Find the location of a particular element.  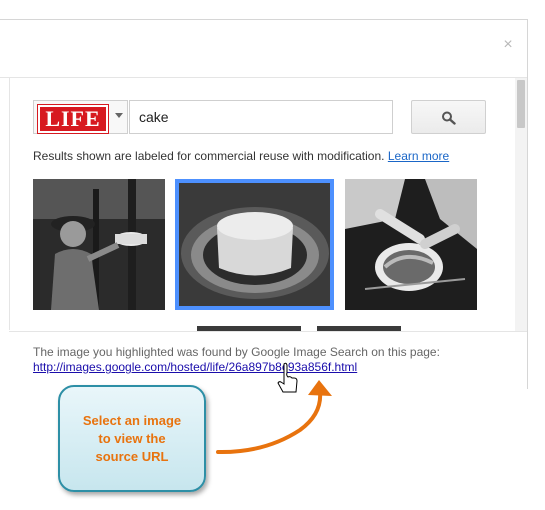

scrollbar-thumb is located at coordinates (521, 104).